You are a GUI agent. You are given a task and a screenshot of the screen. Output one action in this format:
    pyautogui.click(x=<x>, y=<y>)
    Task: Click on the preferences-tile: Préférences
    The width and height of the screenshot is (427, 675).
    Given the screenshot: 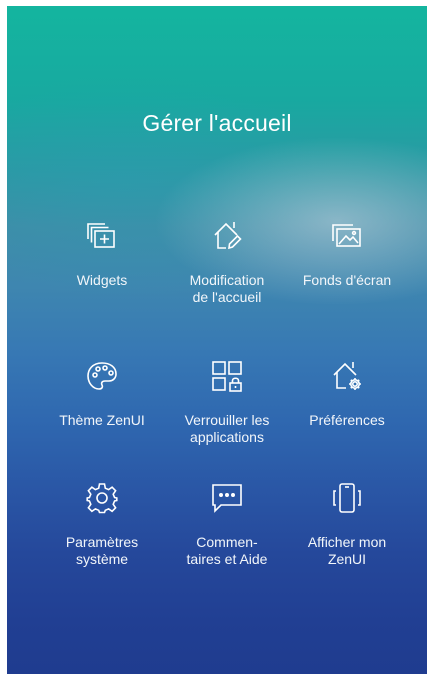 What is the action you would take?
    pyautogui.click(x=347, y=393)
    